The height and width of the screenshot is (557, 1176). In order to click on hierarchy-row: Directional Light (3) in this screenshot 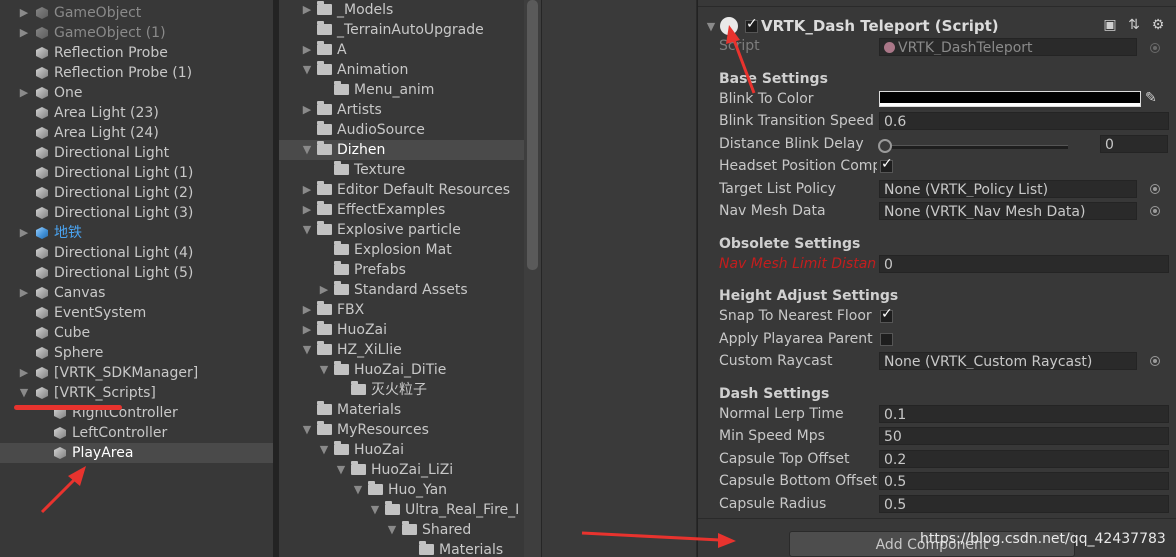, I will do `click(136, 213)`.